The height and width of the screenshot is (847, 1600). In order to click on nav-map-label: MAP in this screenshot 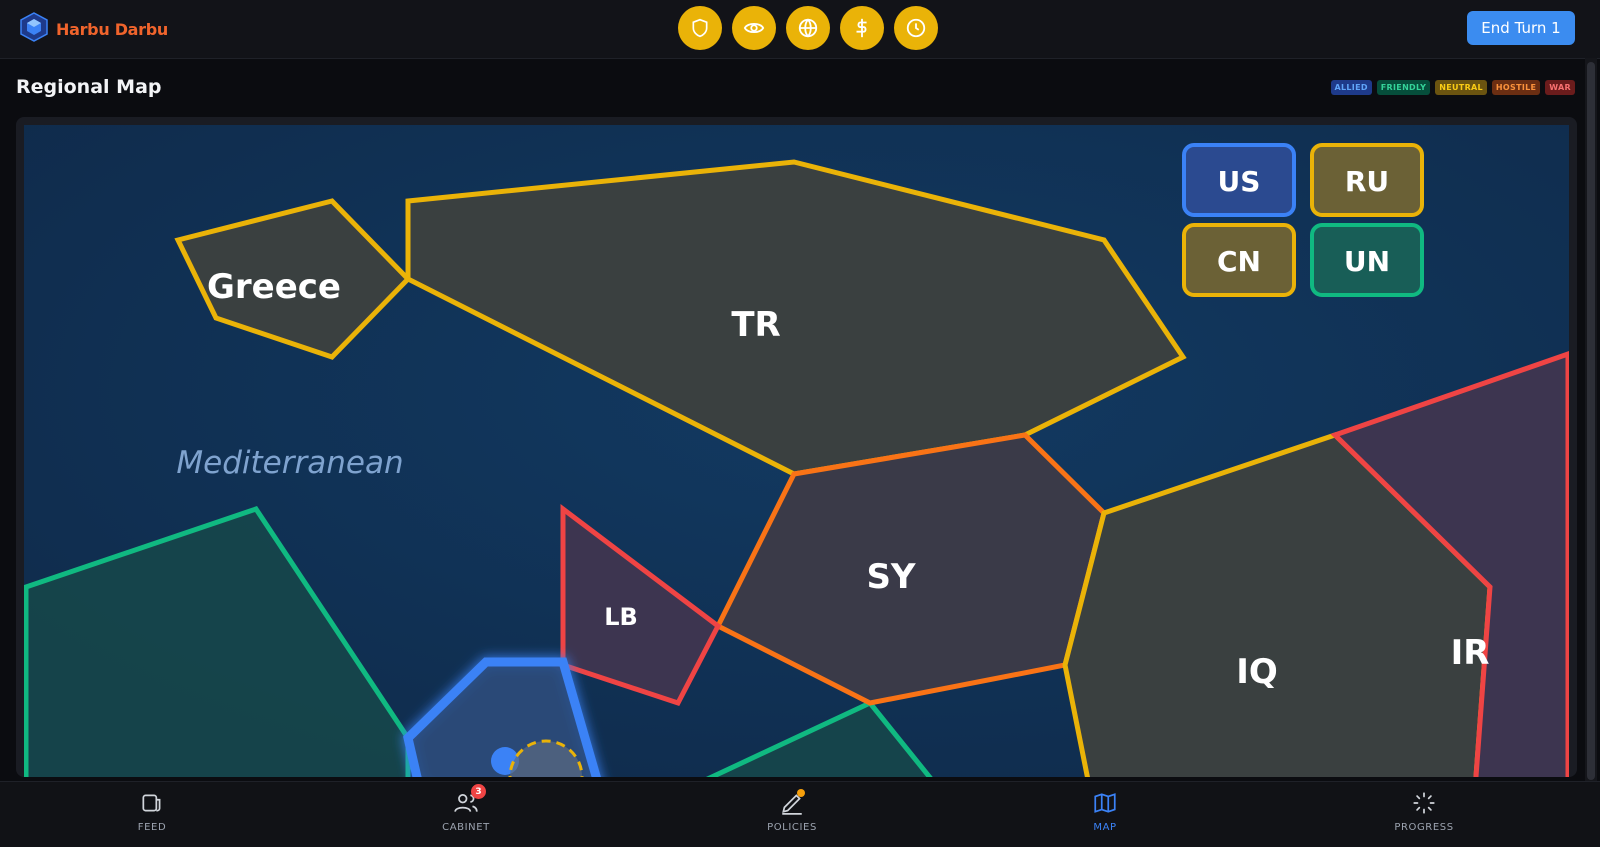, I will do `click(1105, 827)`.